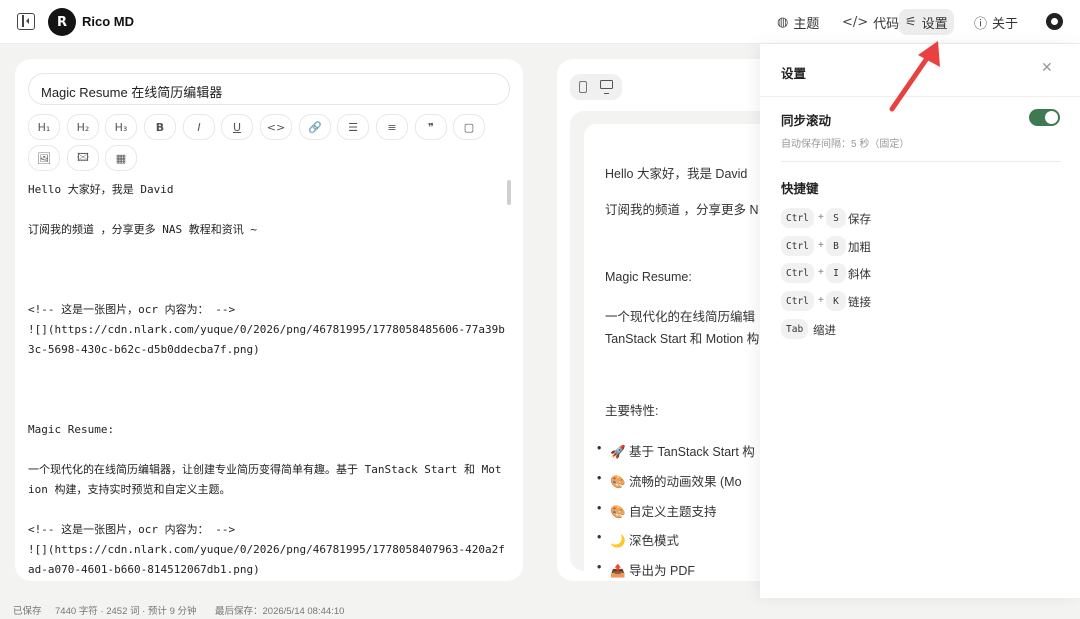 This screenshot has width=1080, height=619. What do you see at coordinates (794, 74) in the screenshot?
I see `settings-title: 设置` at bounding box center [794, 74].